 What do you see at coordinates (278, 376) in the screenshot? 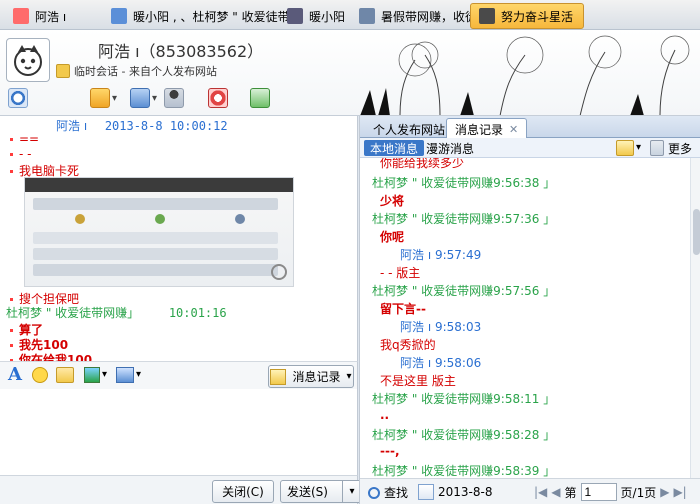
I see `history-icon` at bounding box center [278, 376].